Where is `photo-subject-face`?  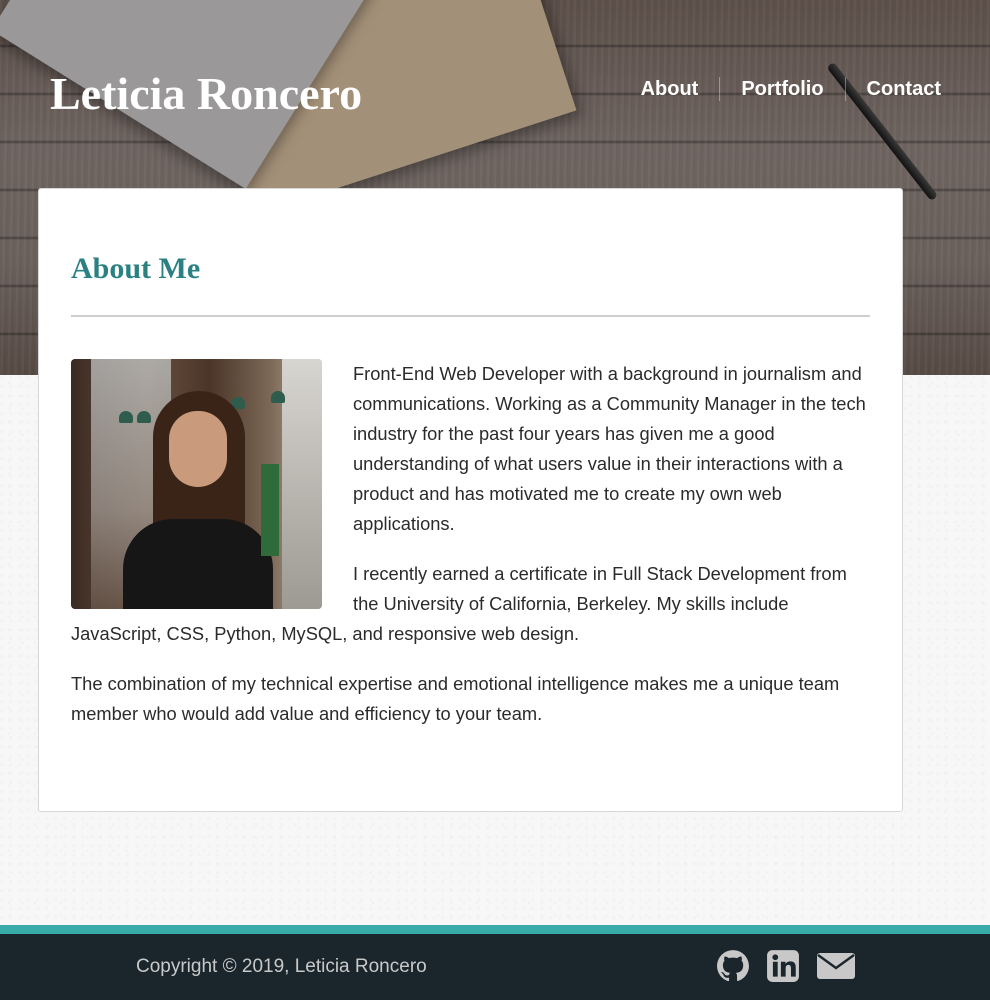
photo-subject-face is located at coordinates (198, 449).